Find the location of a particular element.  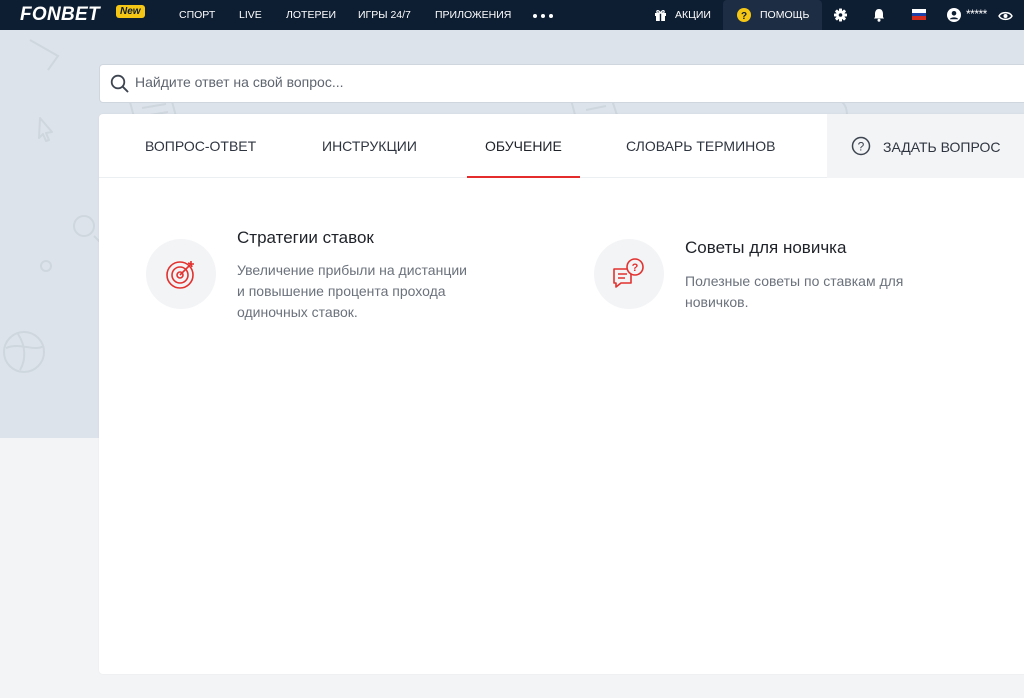

help-label: ПОМОЩЬ is located at coordinates (785, 15).